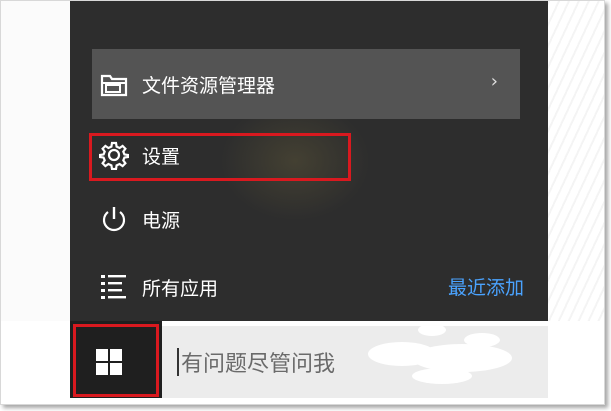  Describe the element at coordinates (114, 219) in the screenshot. I see `power-icon` at that location.